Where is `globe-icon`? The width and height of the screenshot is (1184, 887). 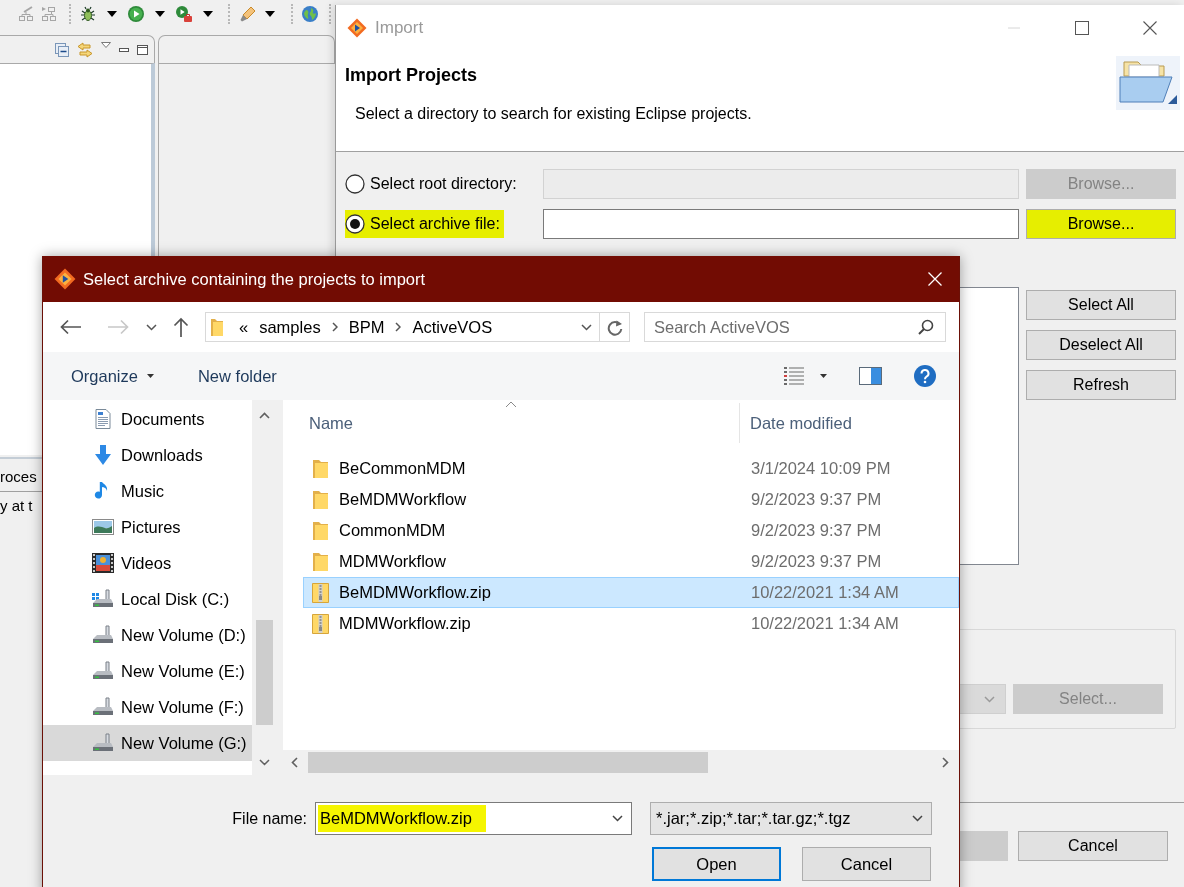
globe-icon is located at coordinates (310, 14).